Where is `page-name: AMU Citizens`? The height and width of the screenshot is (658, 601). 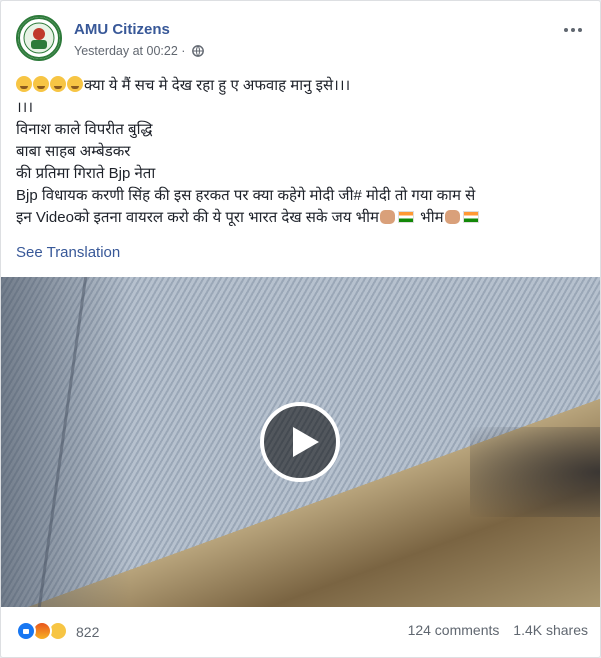 page-name: AMU Citizens is located at coordinates (122, 29).